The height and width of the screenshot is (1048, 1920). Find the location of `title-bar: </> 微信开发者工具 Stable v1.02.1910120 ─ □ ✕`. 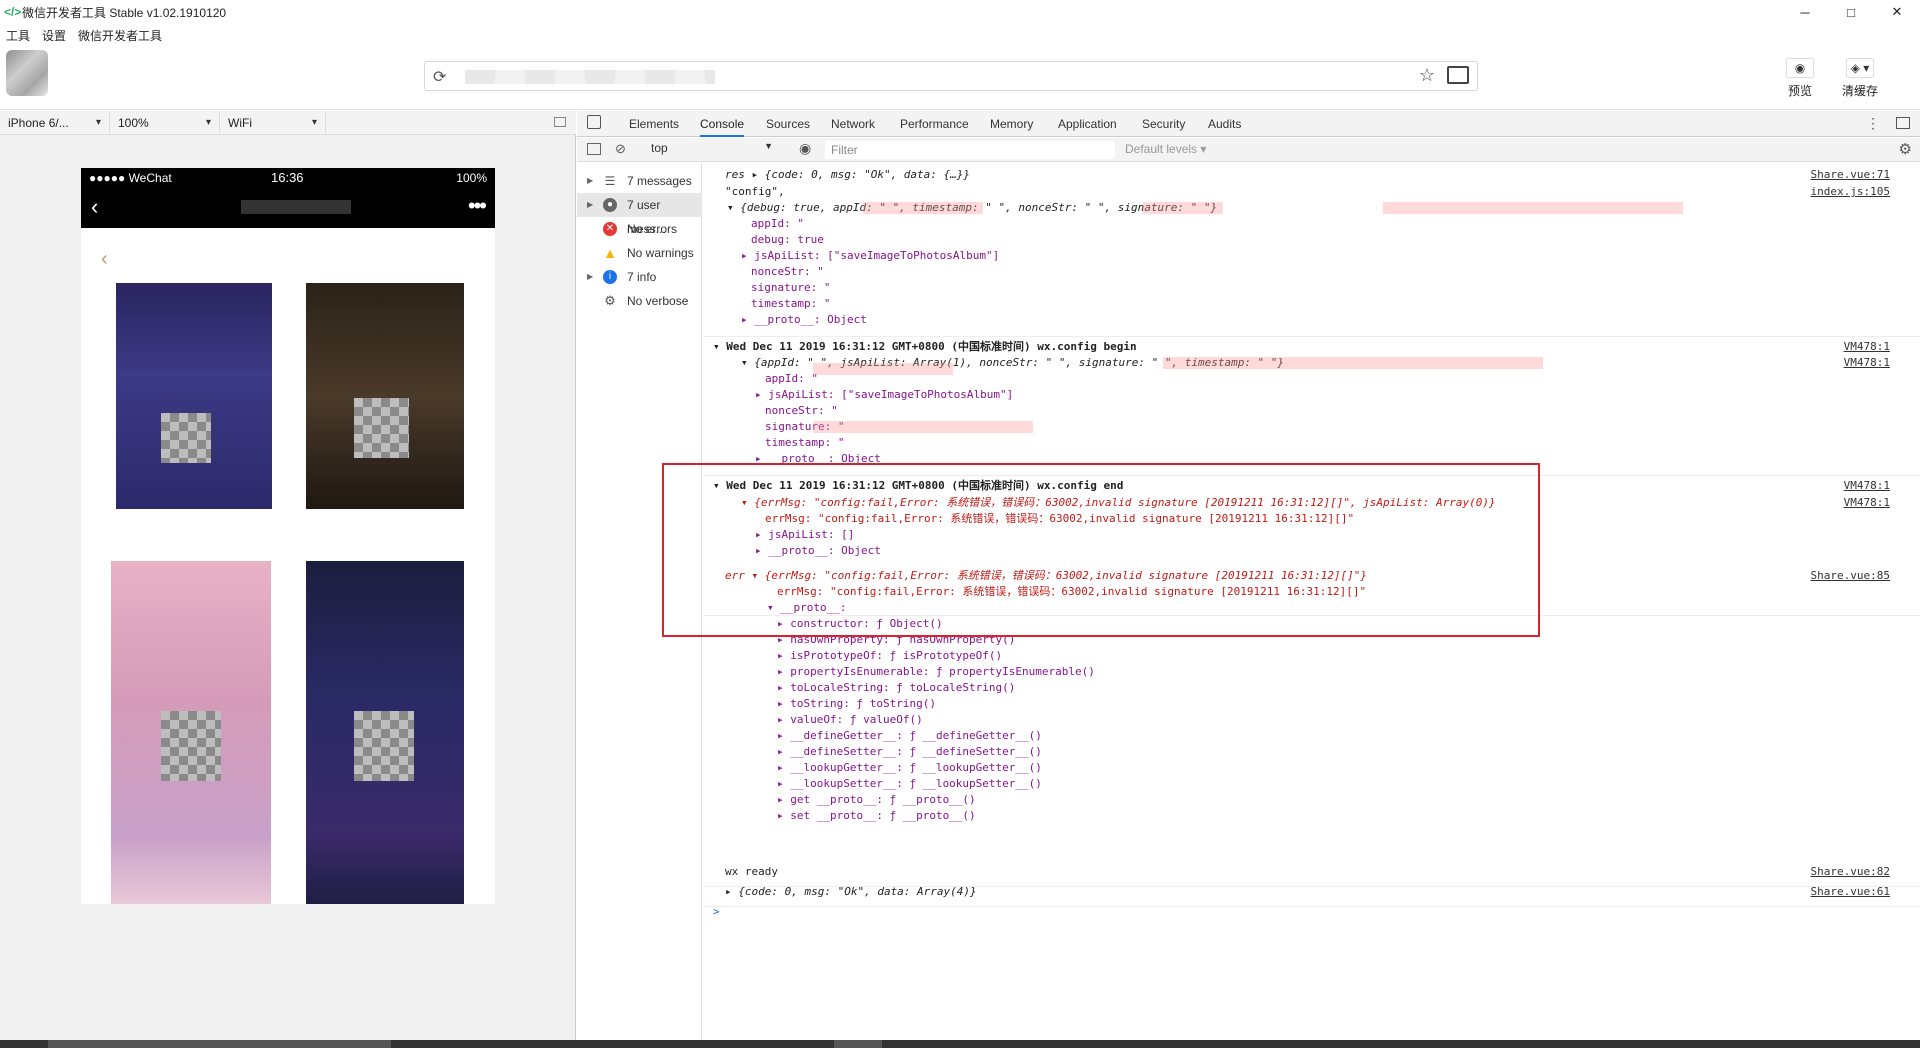

title-bar: </> 微信开发者工具 Stable v1.02.1910120 ─ □ ✕ is located at coordinates (960, 12).